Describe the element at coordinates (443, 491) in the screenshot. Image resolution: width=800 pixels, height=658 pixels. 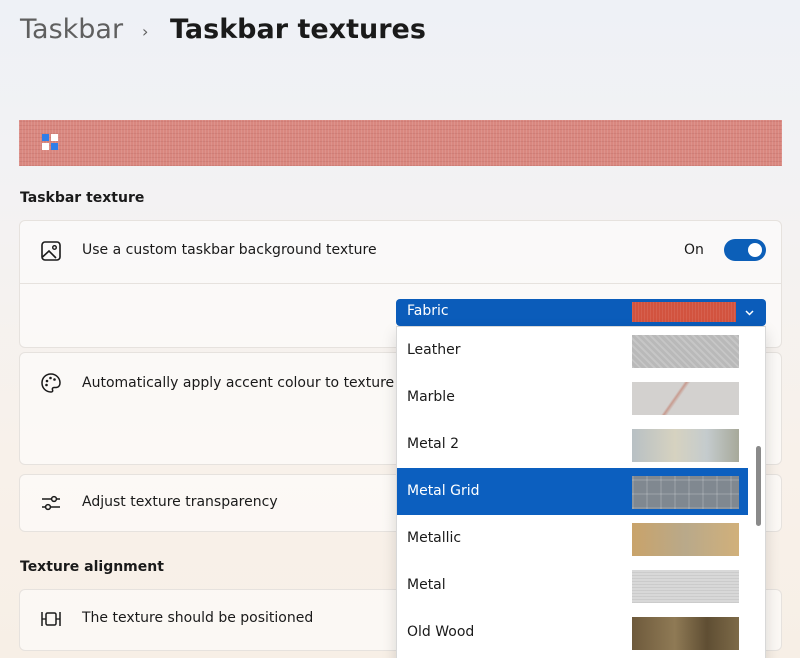
I see `option-label: Metal Grid` at that location.